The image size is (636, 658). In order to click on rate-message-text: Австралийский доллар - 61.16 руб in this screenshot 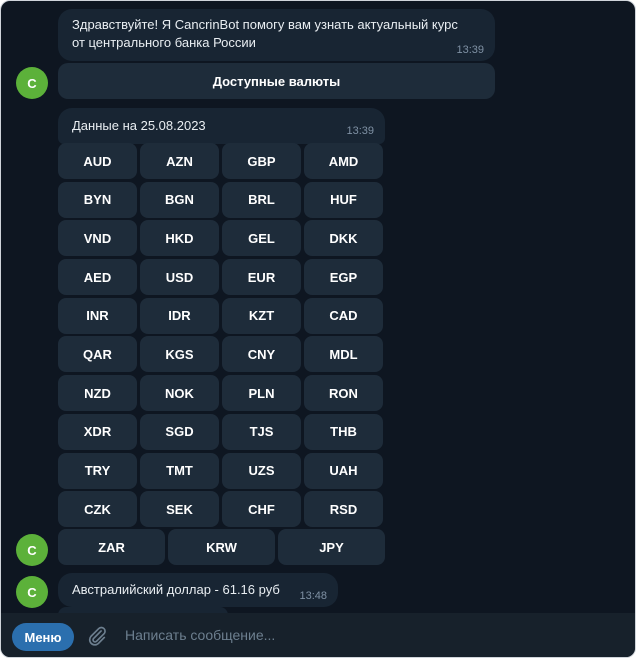, I will do `click(176, 589)`.